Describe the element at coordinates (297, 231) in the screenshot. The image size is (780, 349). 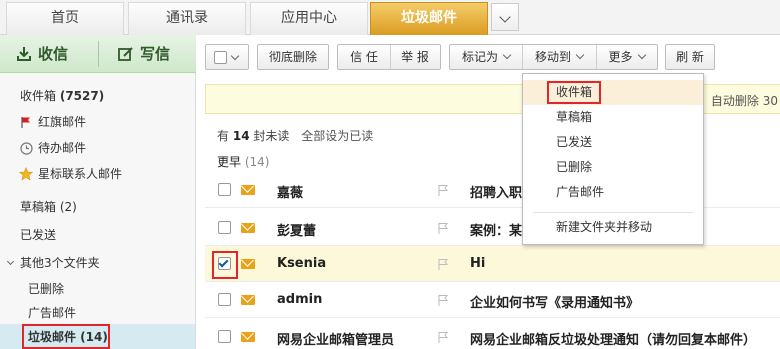
I see `mail-sender: 彭夏蕾` at that location.